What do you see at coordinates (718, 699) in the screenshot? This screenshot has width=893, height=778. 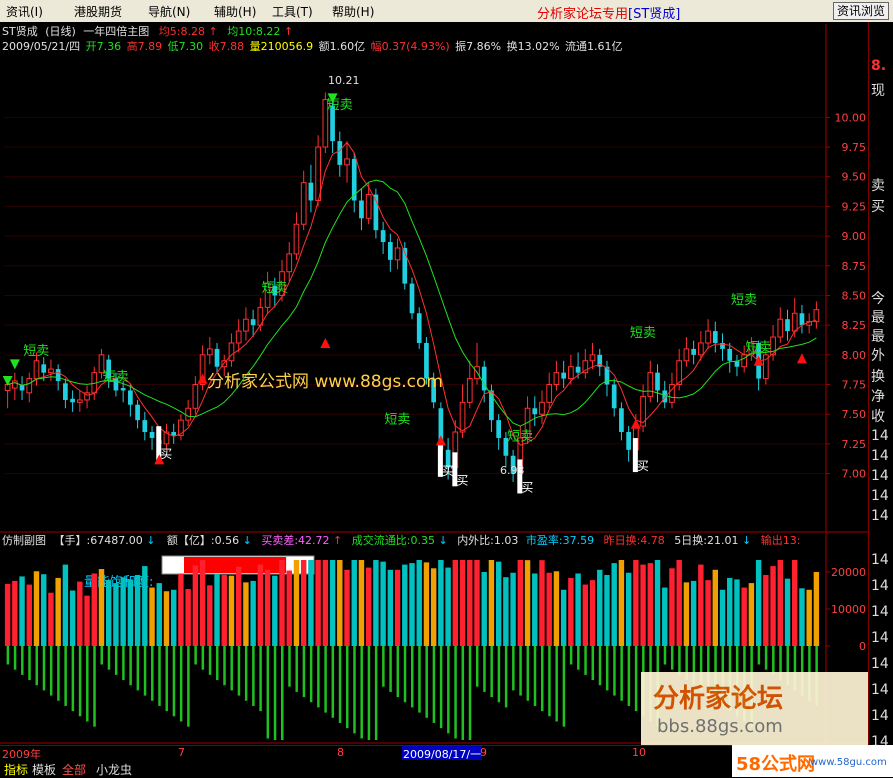 I see `forum-watermark-name: 分析家论坛` at bounding box center [718, 699].